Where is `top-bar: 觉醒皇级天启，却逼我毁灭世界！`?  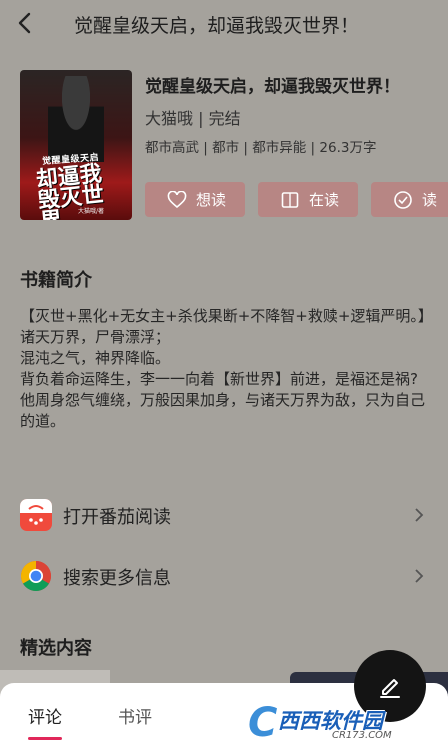
top-bar: 觉醒皇级天启，却逼我毁灭世界！ is located at coordinates (224, 24).